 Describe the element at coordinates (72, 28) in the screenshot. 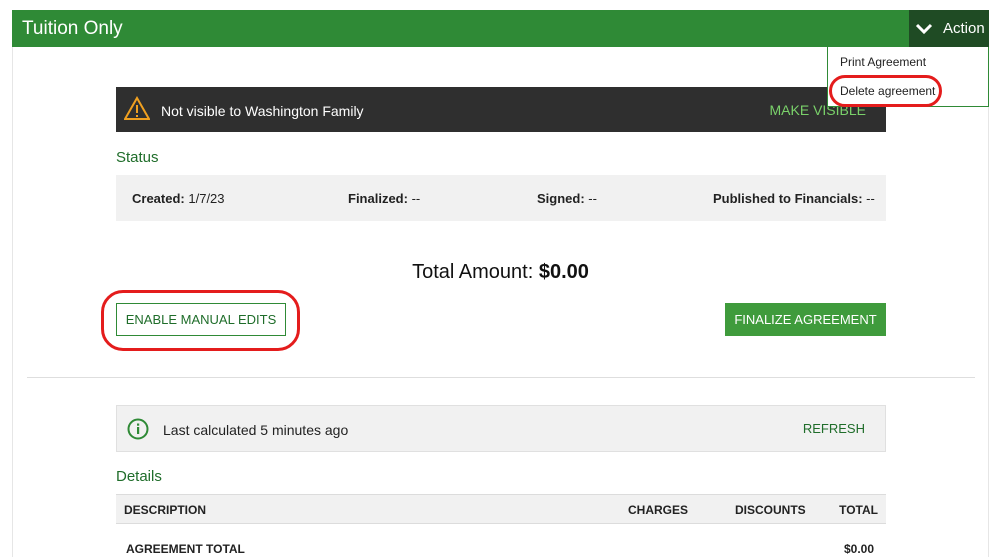

I see `page-title: Tuition Only` at that location.